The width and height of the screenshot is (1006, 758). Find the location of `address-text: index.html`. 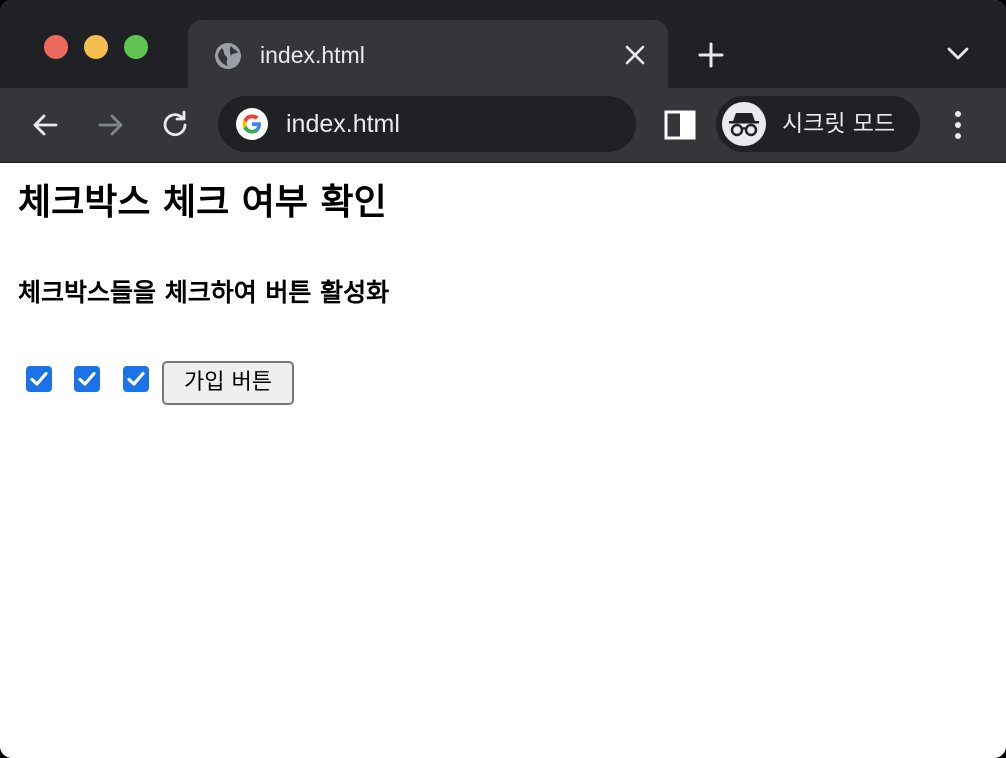

address-text: index.html is located at coordinates (343, 124).